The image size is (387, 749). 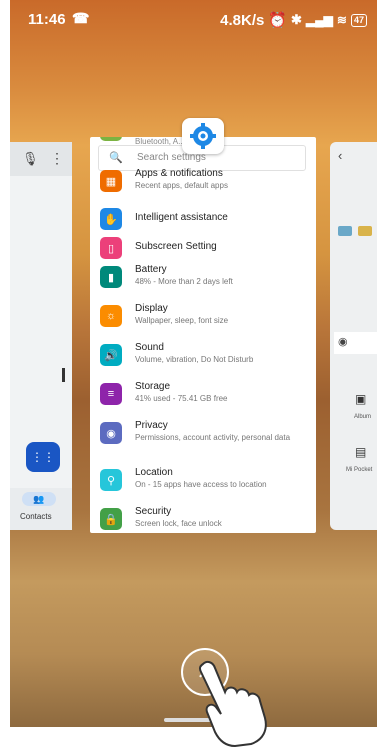 What do you see at coordinates (194, 359) in the screenshot?
I see `settings-item-subtitle: Volume, vibration, Do Not Disturb` at bounding box center [194, 359].